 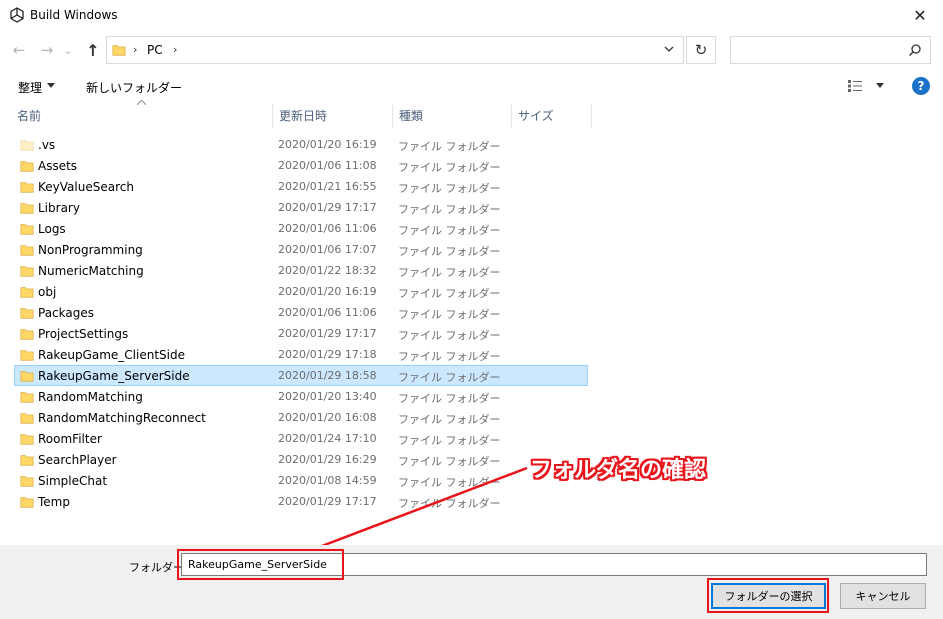 I want to click on column-header-label: 種類, so click(x=411, y=116).